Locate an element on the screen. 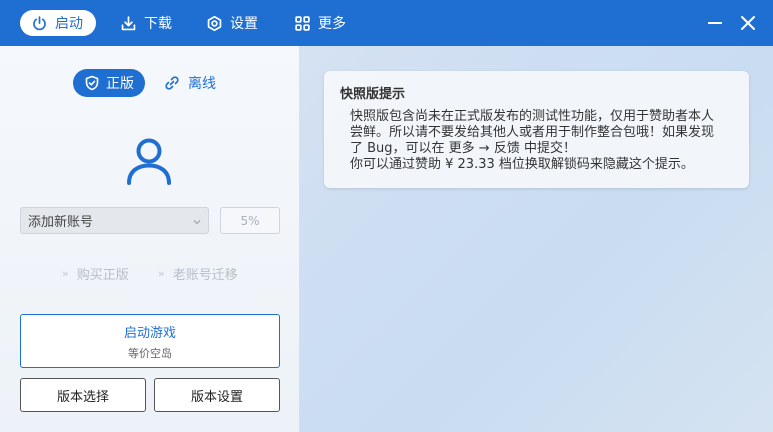 This screenshot has height=432, width=773. launch-game-version: 等价空岛 is located at coordinates (150, 353).